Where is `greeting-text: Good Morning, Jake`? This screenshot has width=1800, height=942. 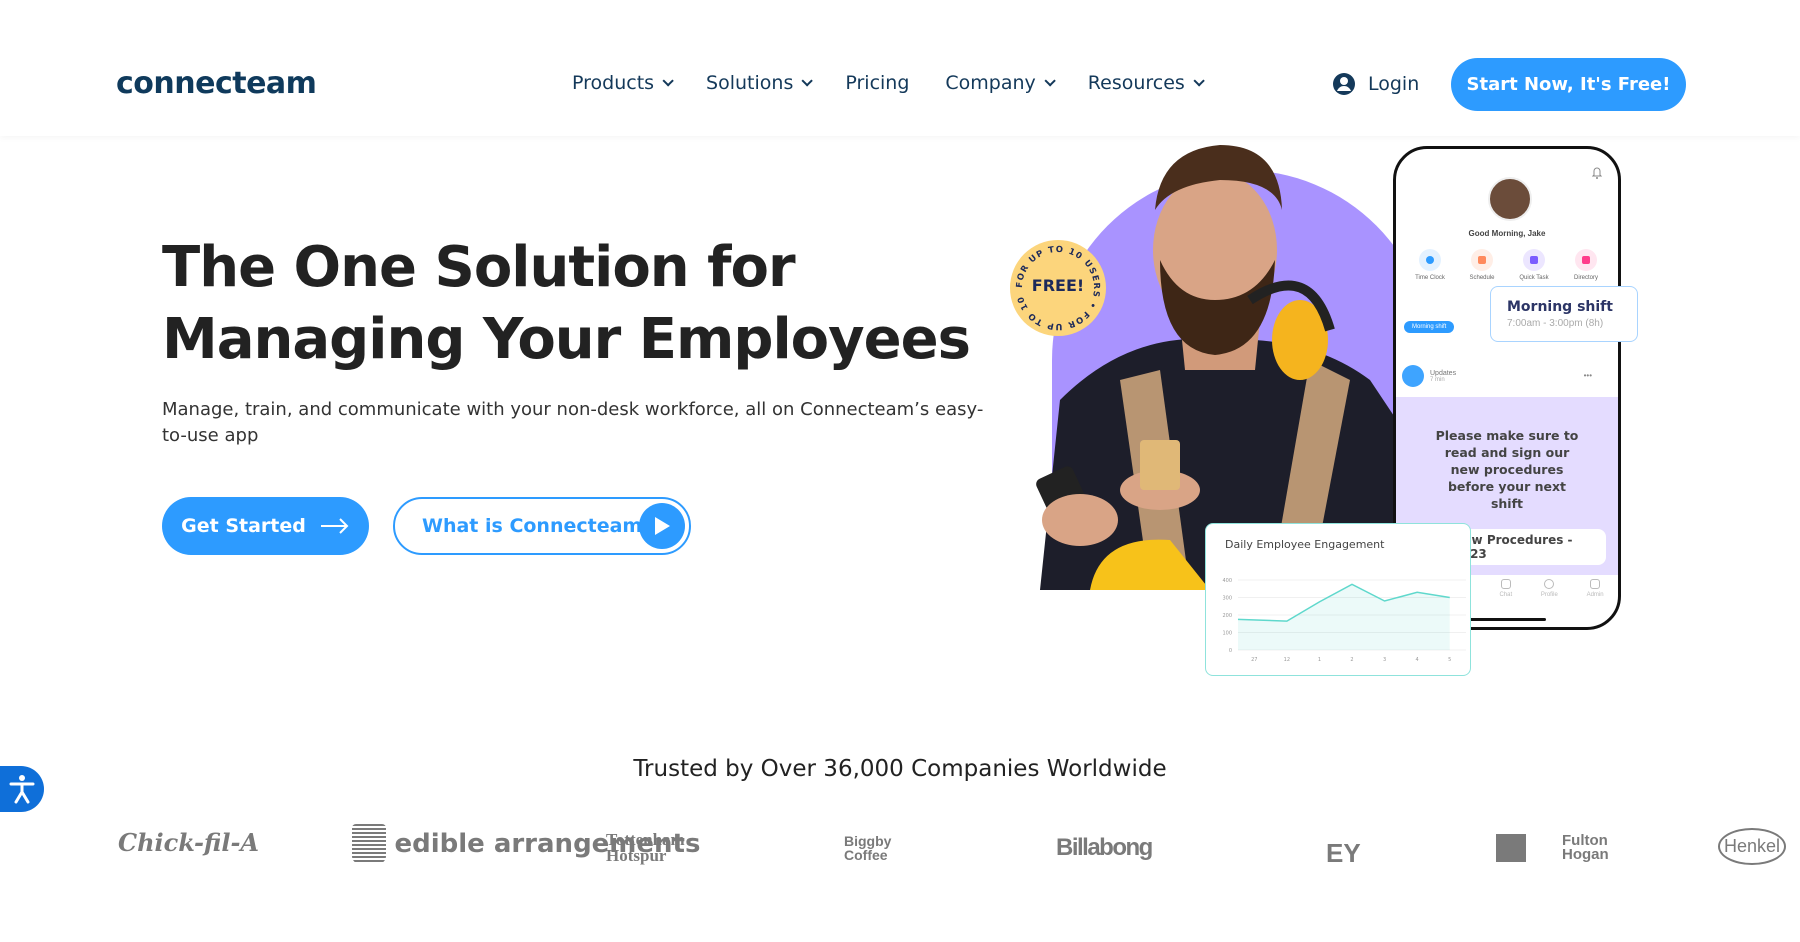 greeting-text: Good Morning, Jake is located at coordinates (1507, 233).